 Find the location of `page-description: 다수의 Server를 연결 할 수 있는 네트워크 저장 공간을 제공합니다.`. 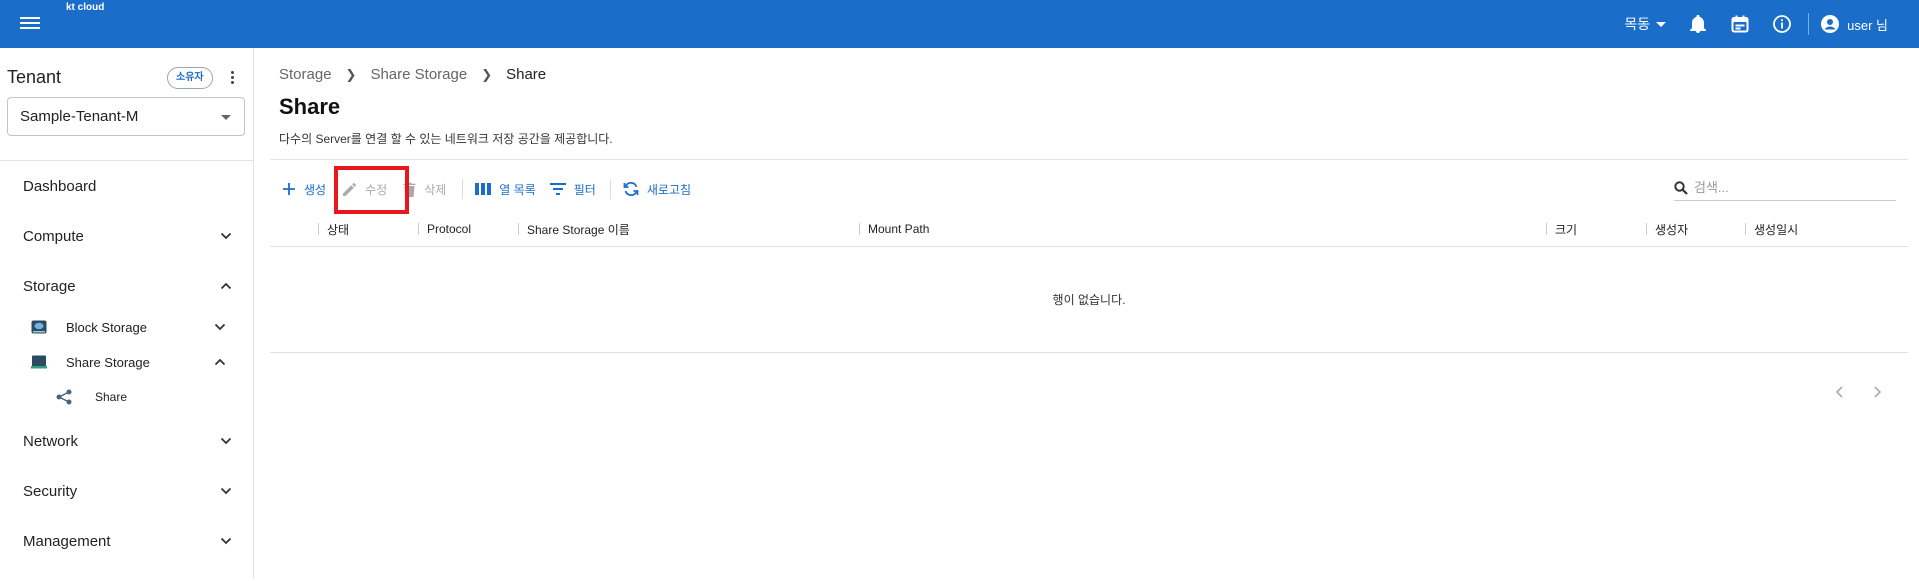

page-description: 다수의 Server를 연결 할 수 있는 네트워크 저장 공간을 제공합니다. is located at coordinates (446, 139).